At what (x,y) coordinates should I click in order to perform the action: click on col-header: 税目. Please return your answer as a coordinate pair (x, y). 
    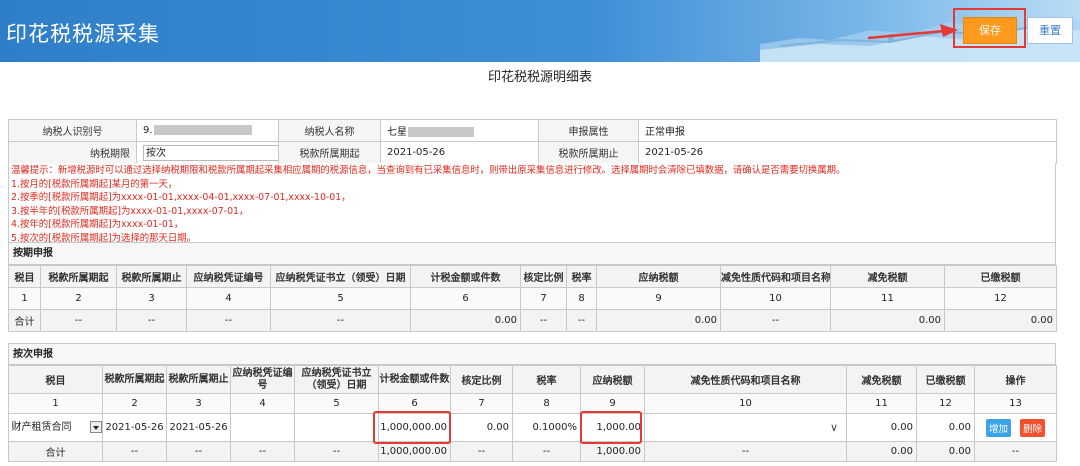
    Looking at the image, I should click on (24, 276).